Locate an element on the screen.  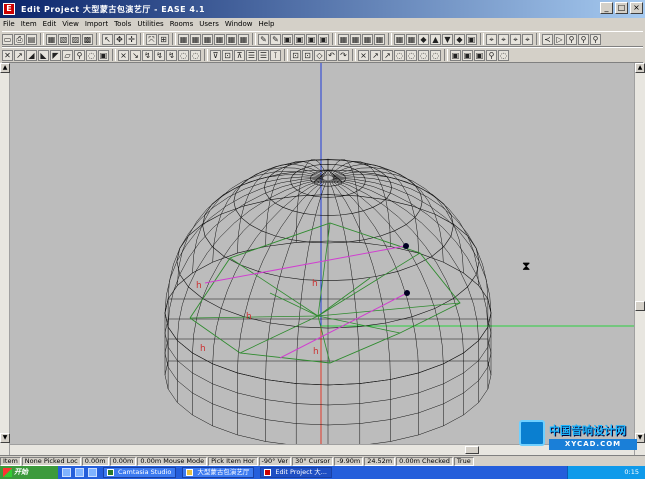
toolbar-tool-icon: ▭ is located at coordinates (7, 39).